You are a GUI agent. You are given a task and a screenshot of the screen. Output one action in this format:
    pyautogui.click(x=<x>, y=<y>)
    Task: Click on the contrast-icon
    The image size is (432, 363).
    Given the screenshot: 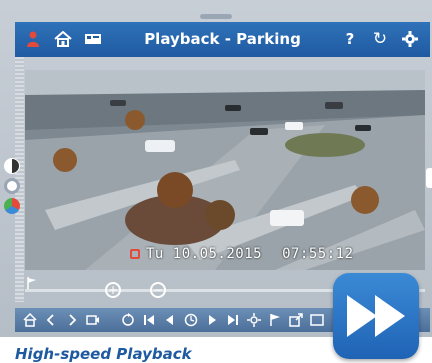 What is the action you would take?
    pyautogui.click(x=12, y=166)
    